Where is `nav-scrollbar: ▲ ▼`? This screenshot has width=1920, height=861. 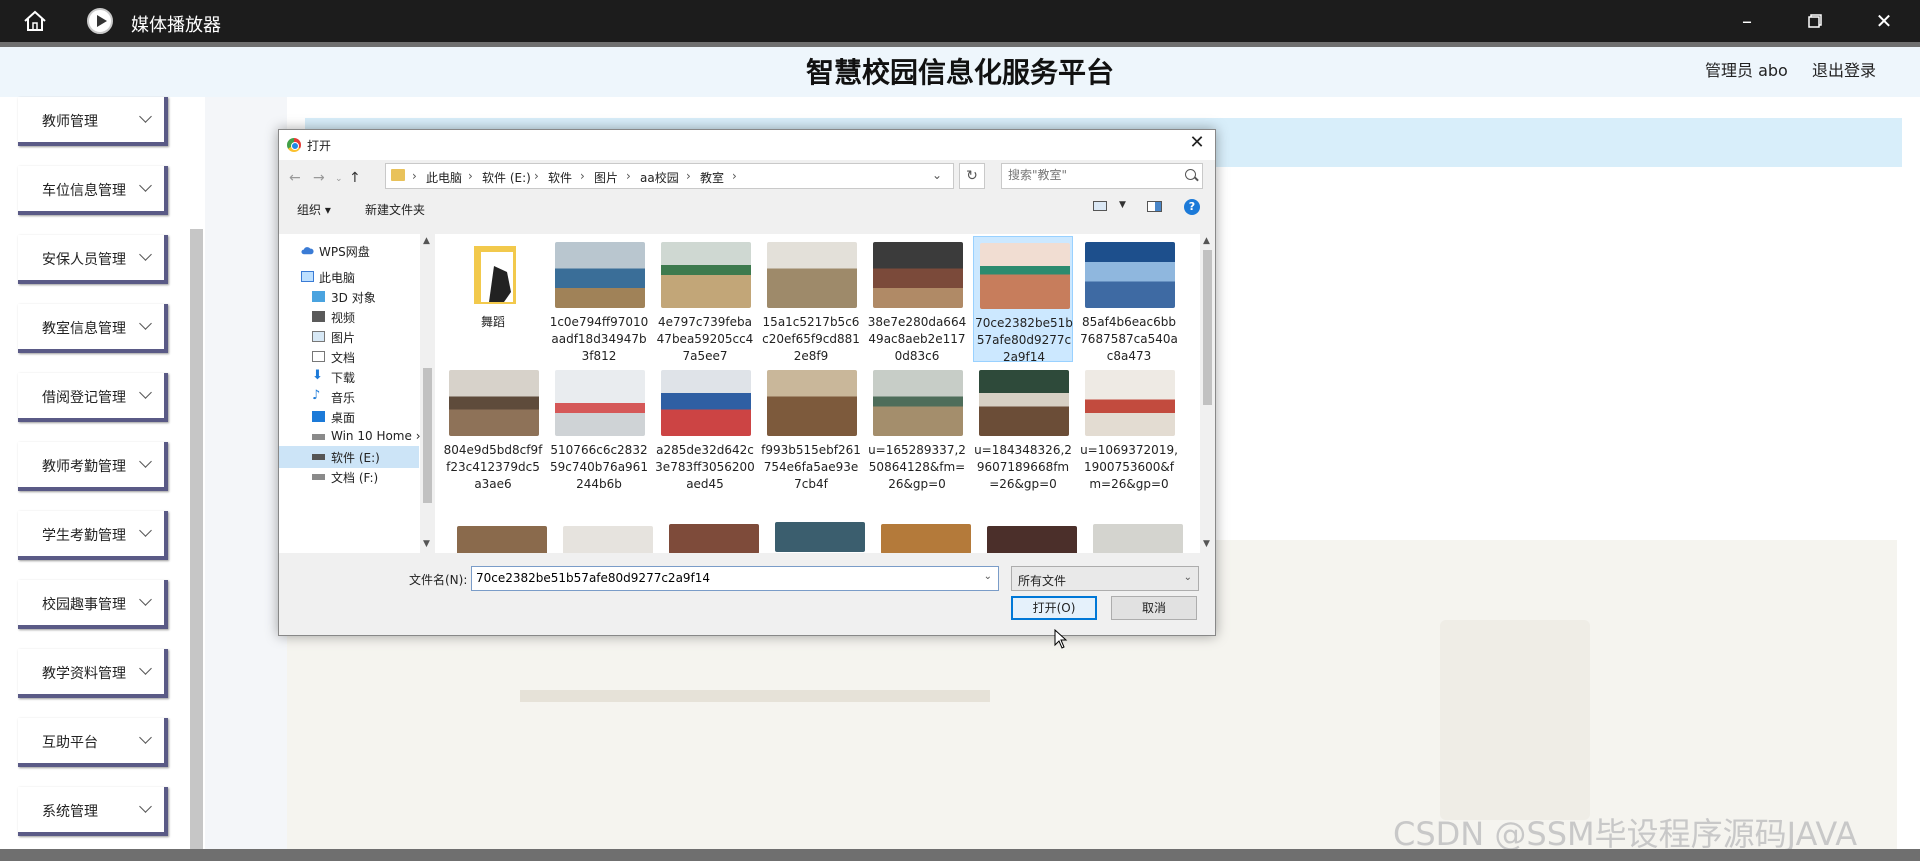 nav-scrollbar: ▲ ▼ is located at coordinates (427, 393).